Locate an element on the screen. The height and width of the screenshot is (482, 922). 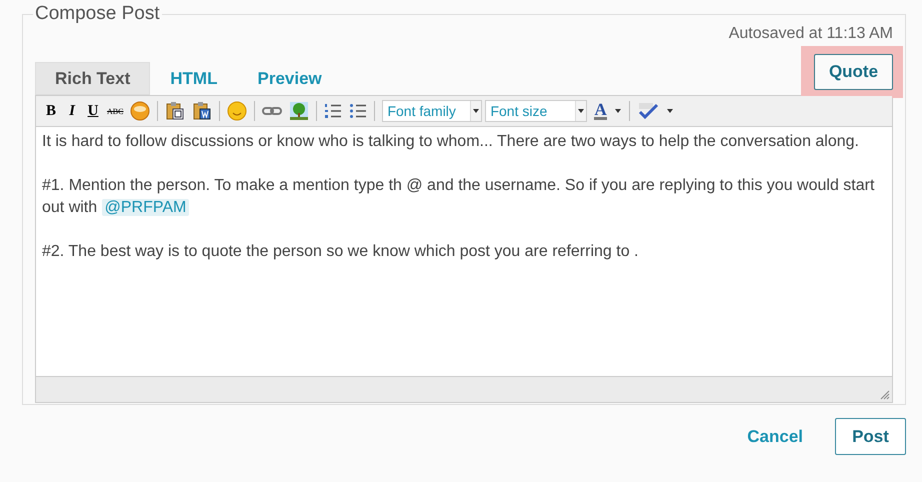
paragraph: #1. Mention the person. To make a mention type th @ and the username. So if you are replying to this you would start out with @PRFPAM is located at coordinates (459, 197).